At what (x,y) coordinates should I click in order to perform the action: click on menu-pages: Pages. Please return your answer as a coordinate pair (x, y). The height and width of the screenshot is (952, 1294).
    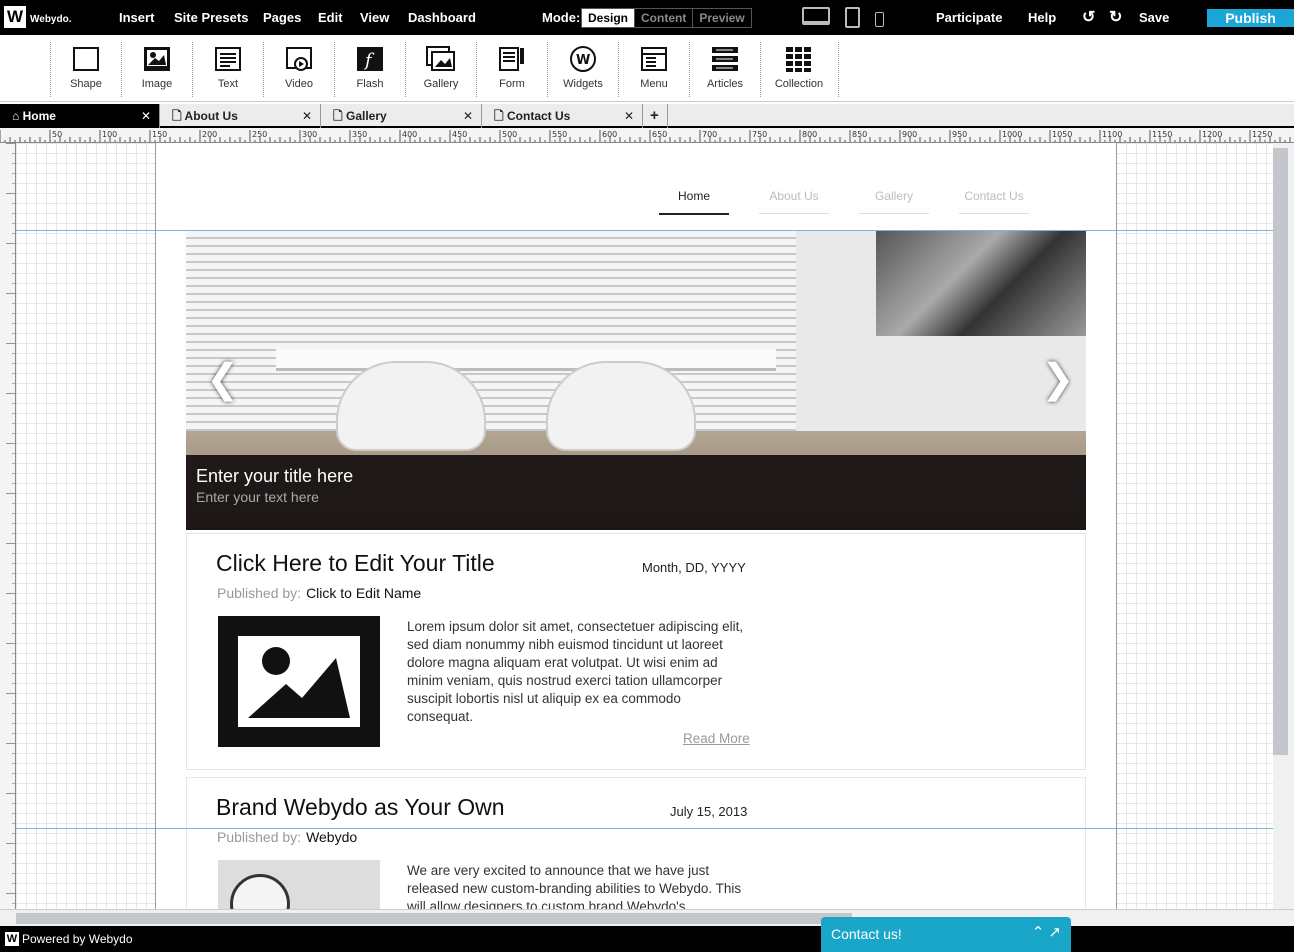
    Looking at the image, I should click on (282, 17).